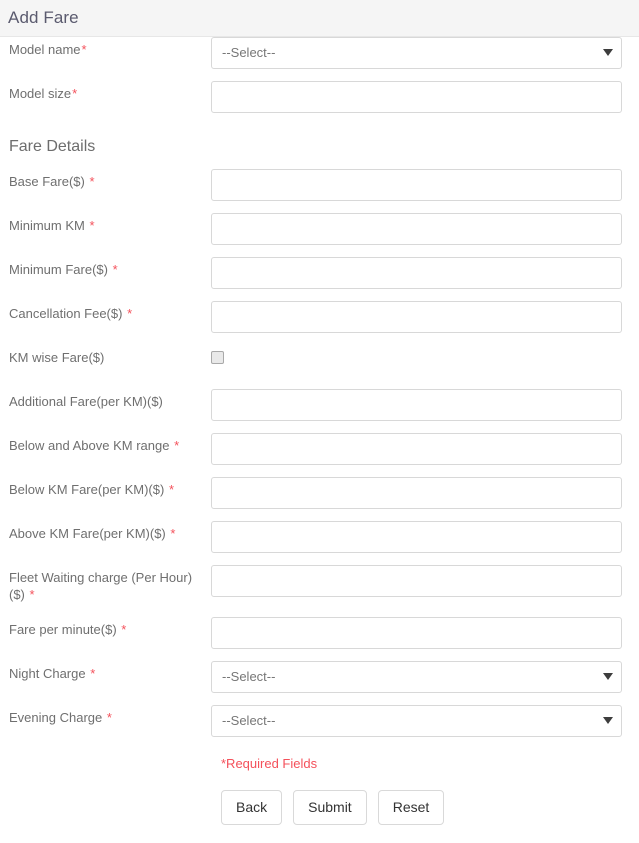 The width and height of the screenshot is (639, 843). I want to click on form-row-fare-per-minute: Fare per minute($) *, so click(319, 639).